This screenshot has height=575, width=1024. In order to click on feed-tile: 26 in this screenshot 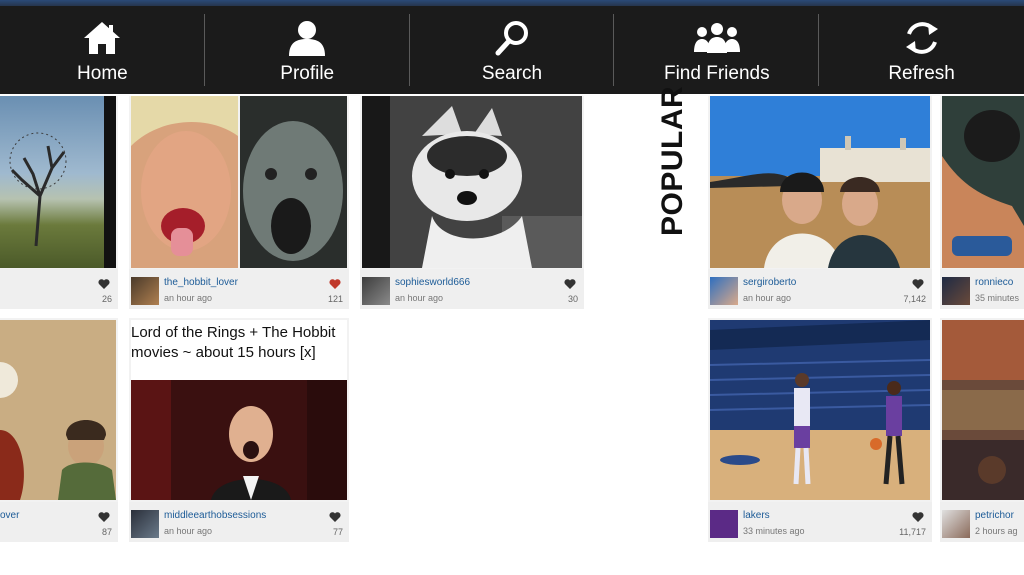, I will do `click(59, 202)`.